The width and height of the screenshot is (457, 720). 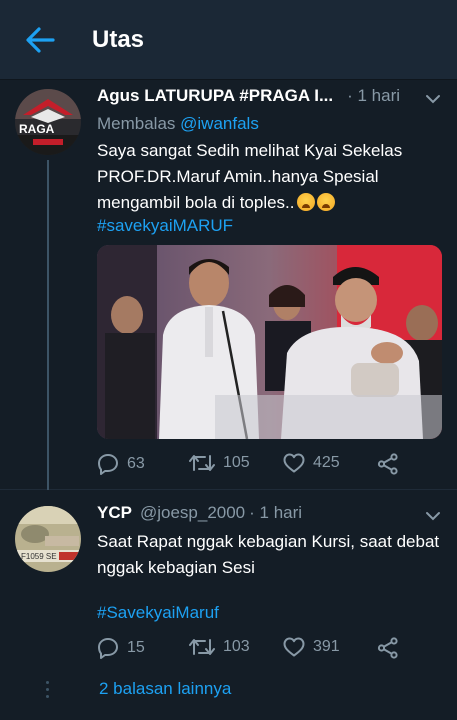 I want to click on thread-dots, so click(x=48, y=691).